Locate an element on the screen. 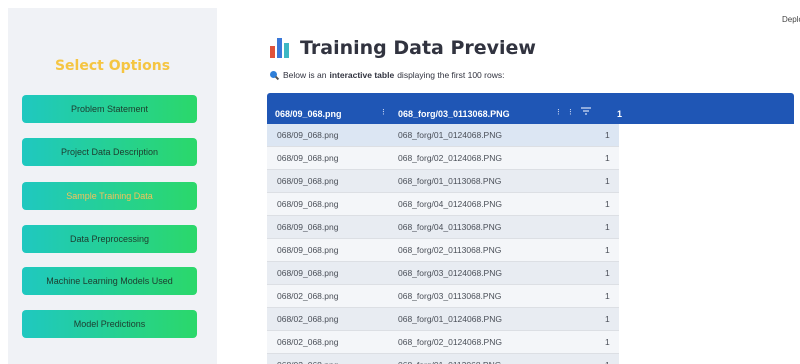 This screenshot has width=800, height=364. table-row: 068/09_068.png 068_forg/01_0124068.PNG 1 is located at coordinates (443, 135).